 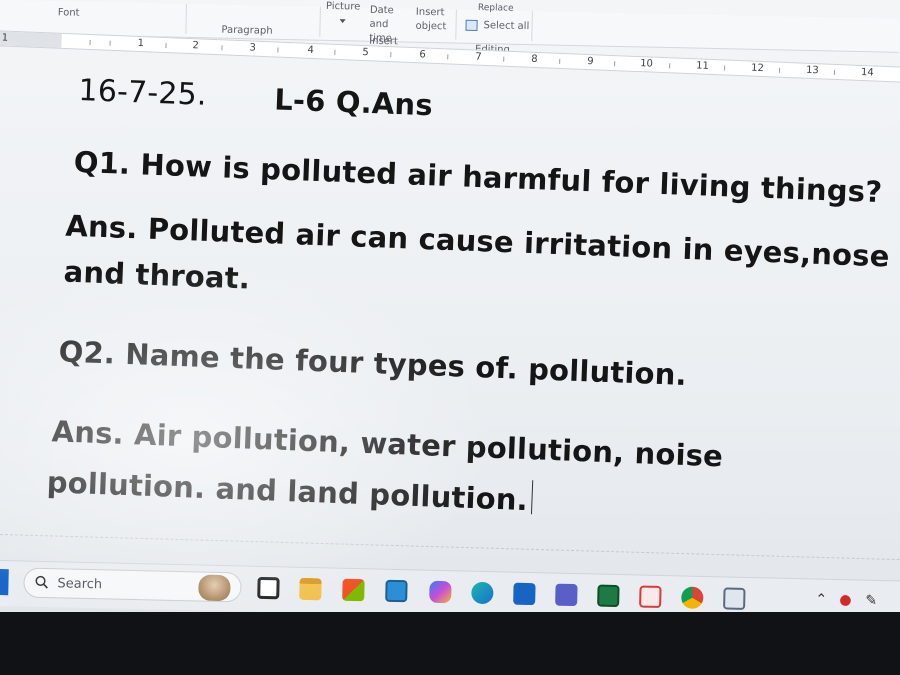 What do you see at coordinates (196, 46) in the screenshot?
I see `ruler-number: 2` at bounding box center [196, 46].